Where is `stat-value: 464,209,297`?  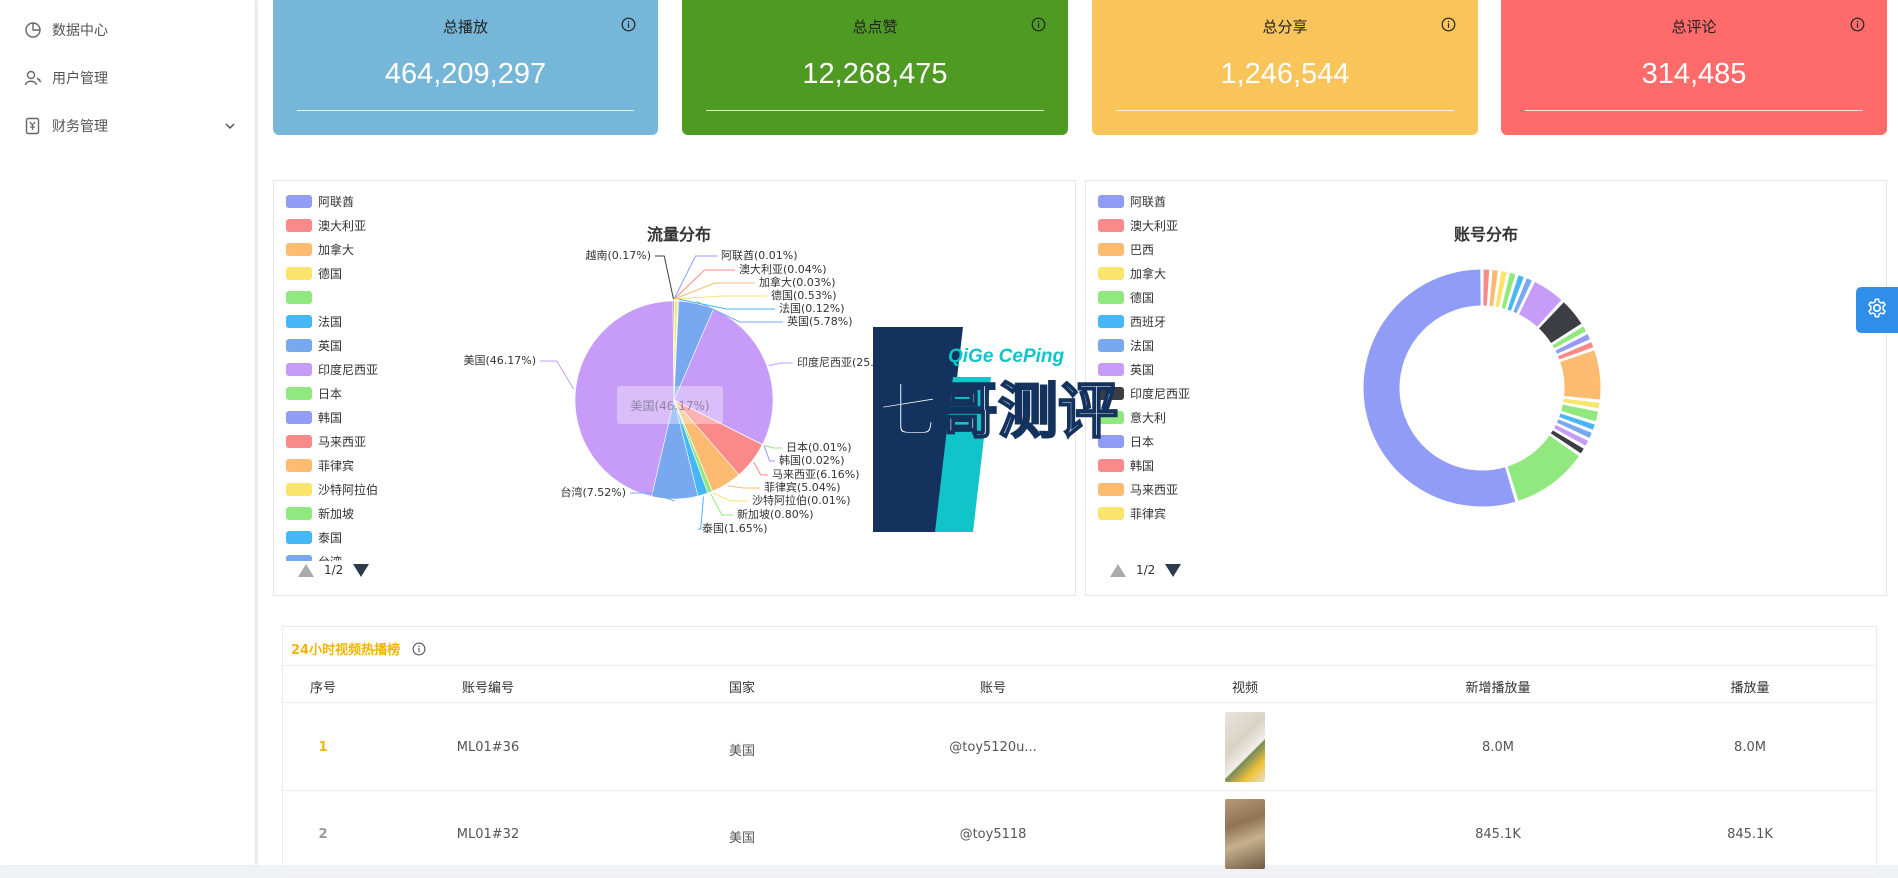 stat-value: 464,209,297 is located at coordinates (465, 74).